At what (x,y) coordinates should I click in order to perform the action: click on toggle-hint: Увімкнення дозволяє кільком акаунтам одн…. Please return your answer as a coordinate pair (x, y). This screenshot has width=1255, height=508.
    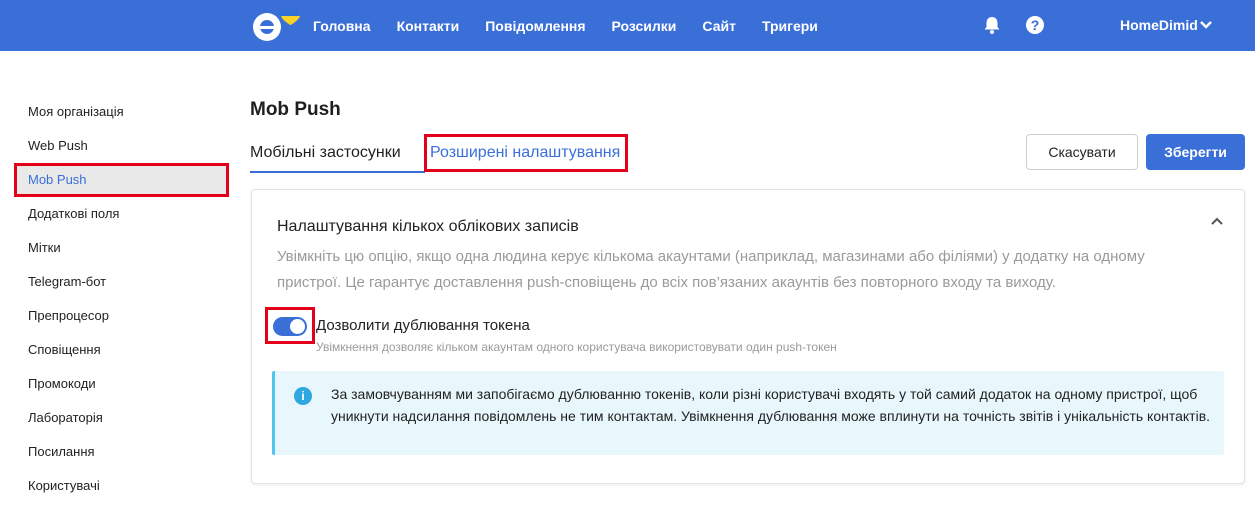
    Looking at the image, I should click on (576, 347).